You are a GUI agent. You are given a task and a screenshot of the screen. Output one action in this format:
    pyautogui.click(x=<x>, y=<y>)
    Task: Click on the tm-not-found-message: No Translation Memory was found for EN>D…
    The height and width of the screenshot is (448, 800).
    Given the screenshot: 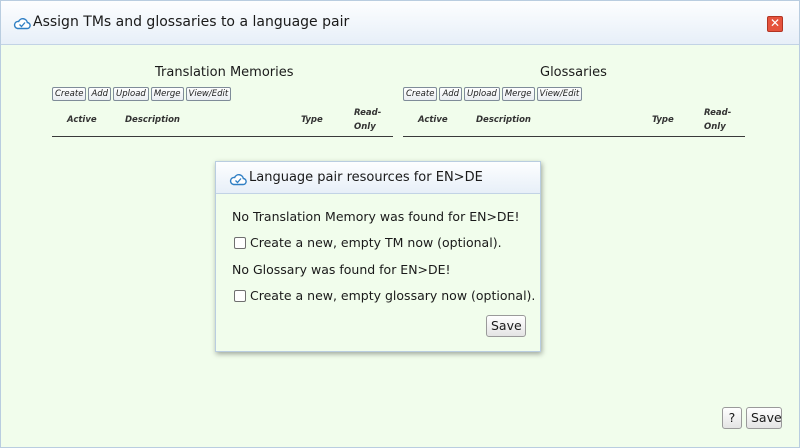 What is the action you would take?
    pyautogui.click(x=376, y=216)
    